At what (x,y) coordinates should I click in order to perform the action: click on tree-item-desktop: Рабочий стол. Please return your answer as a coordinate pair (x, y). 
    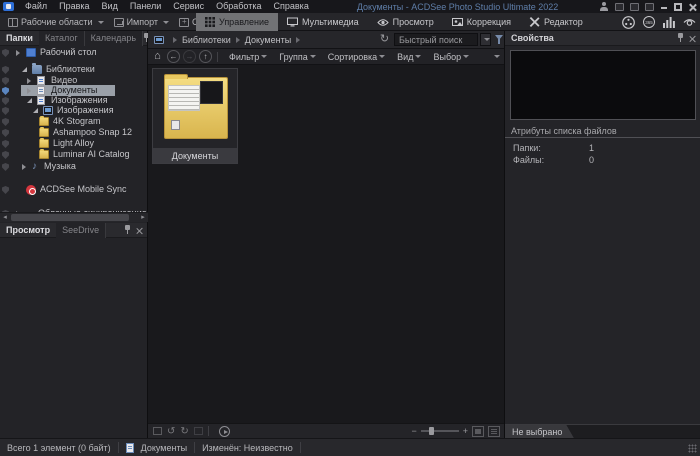
    Looking at the image, I should click on (73, 52).